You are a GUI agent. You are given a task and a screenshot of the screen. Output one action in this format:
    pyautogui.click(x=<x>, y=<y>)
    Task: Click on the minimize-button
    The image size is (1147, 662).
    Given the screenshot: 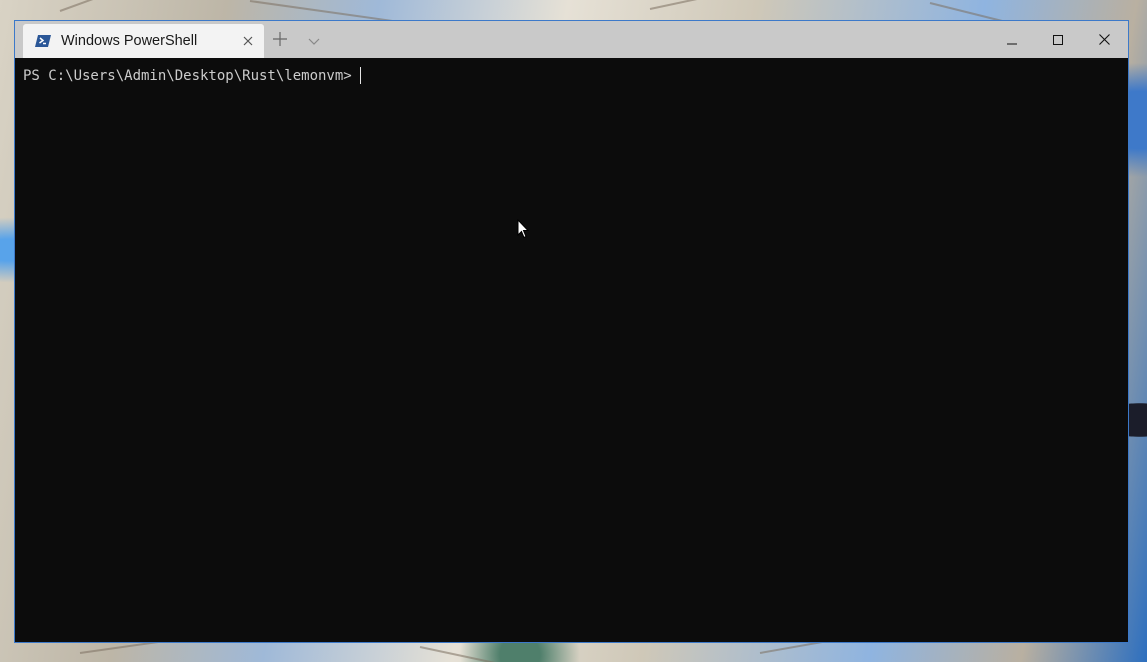 What is the action you would take?
    pyautogui.click(x=1012, y=39)
    